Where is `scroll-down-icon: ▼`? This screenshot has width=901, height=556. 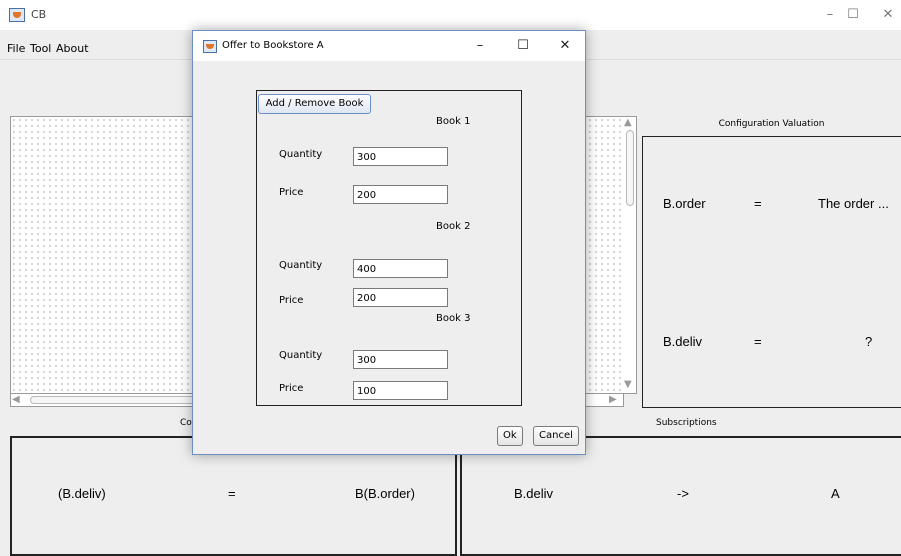
scroll-down-icon: ▼ is located at coordinates (628, 385).